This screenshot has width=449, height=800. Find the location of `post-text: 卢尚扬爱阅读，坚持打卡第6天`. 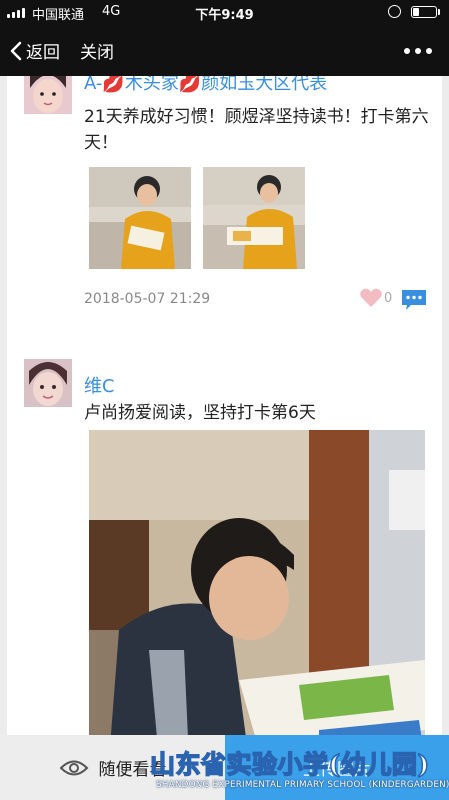

post-text: 卢尚扬爱阅读，坚持打卡第6天 is located at coordinates (200, 413).